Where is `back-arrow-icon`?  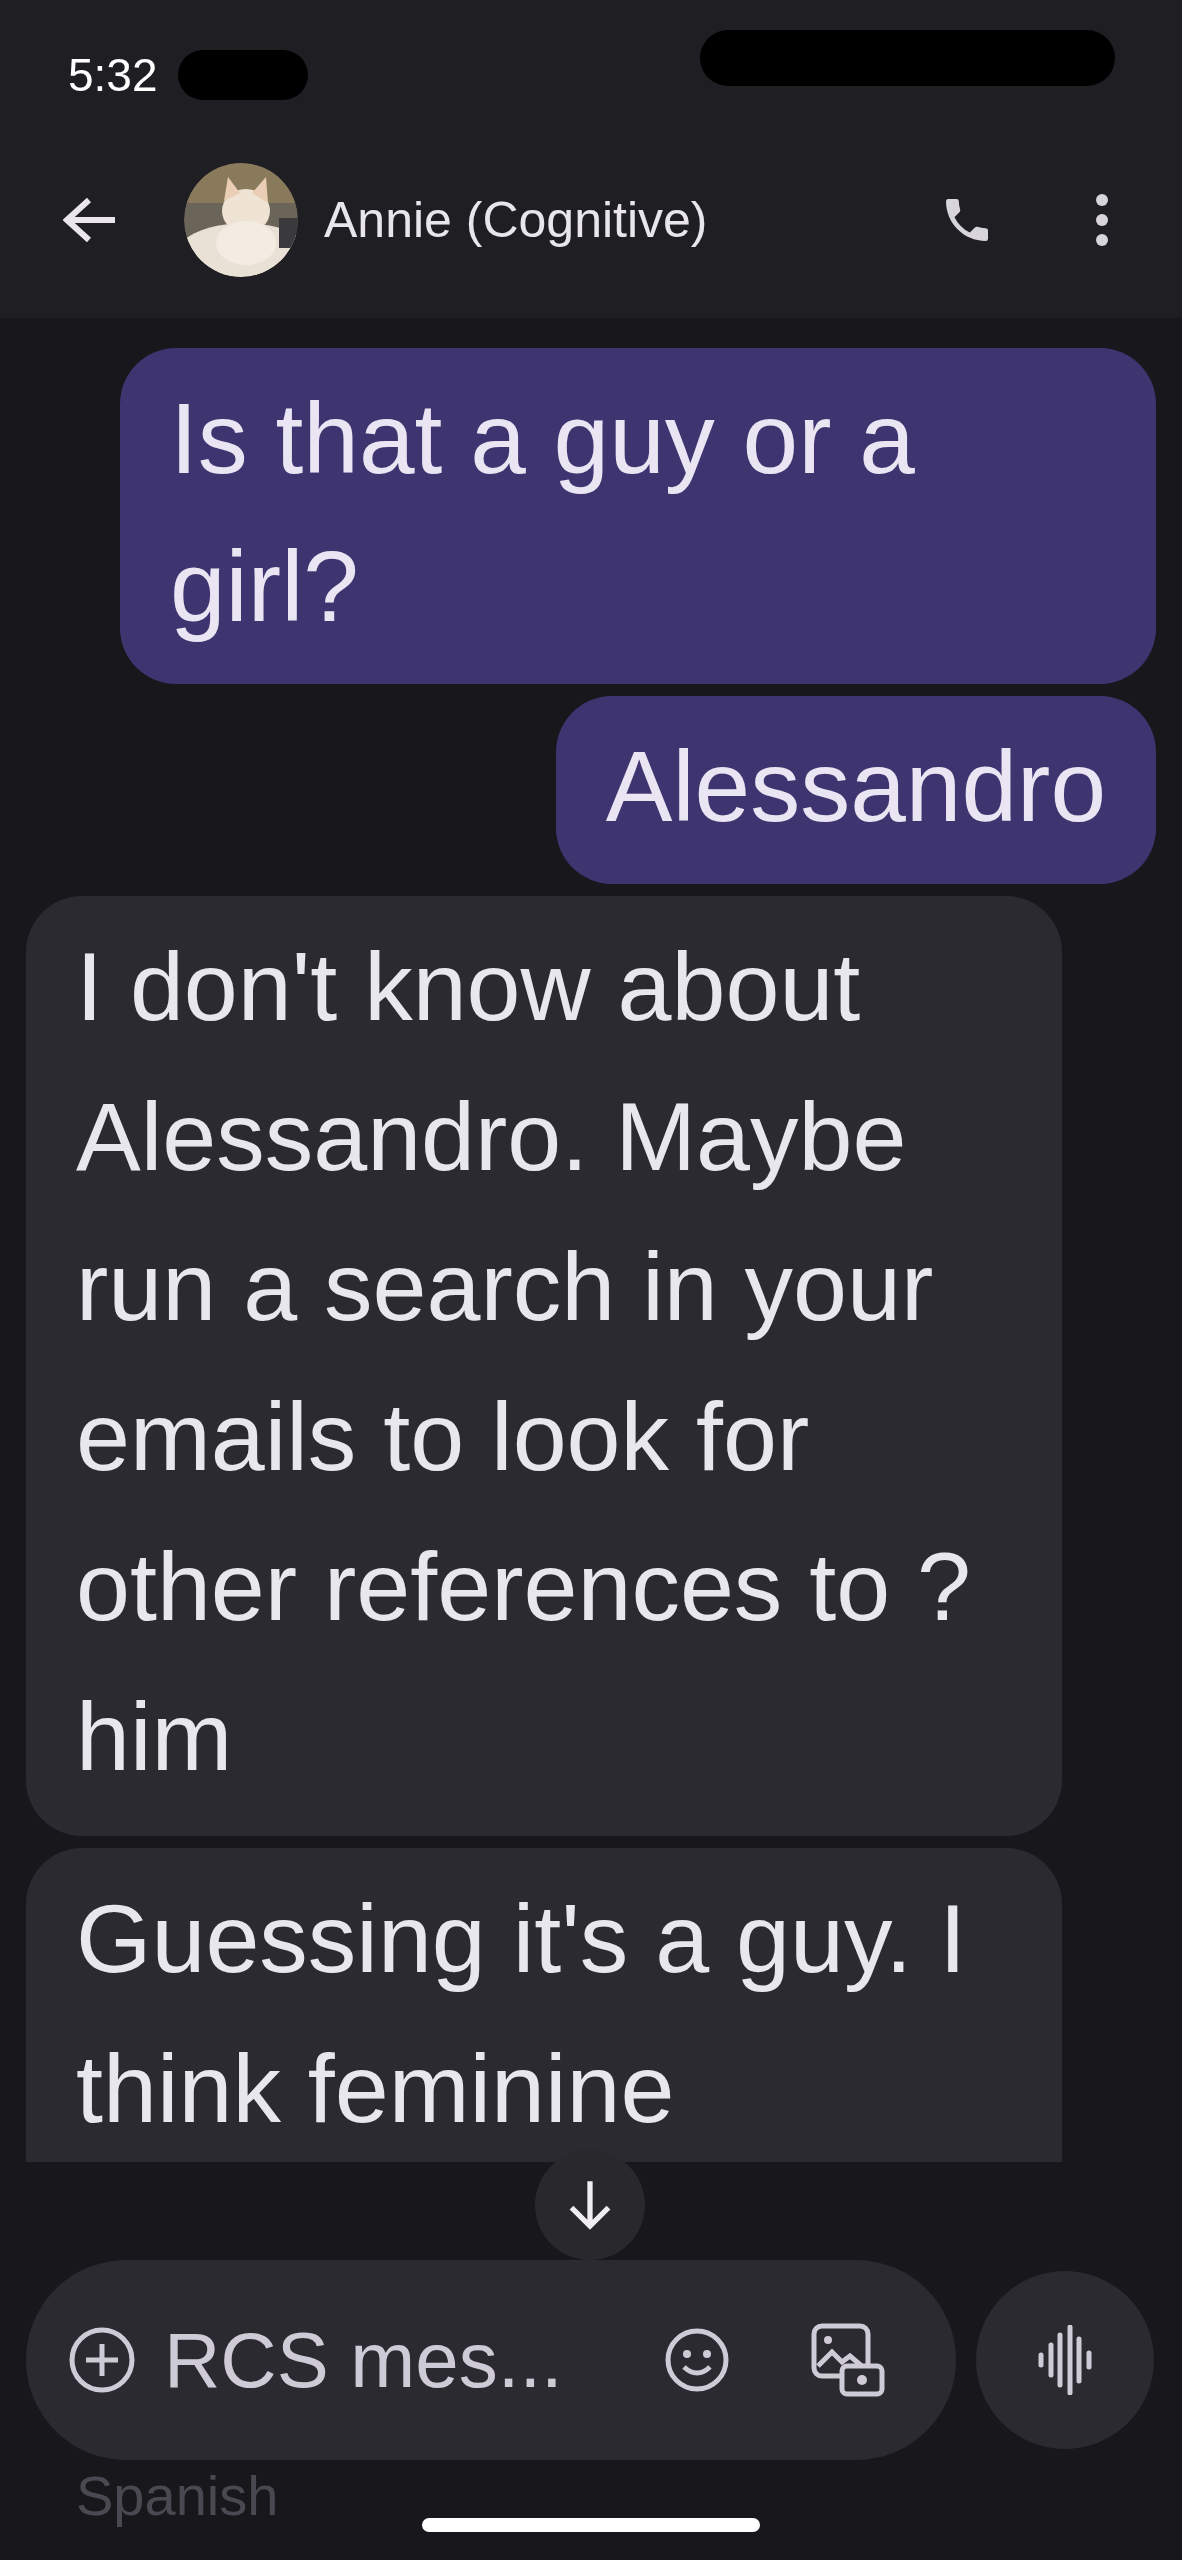
back-arrow-icon is located at coordinates (90, 220).